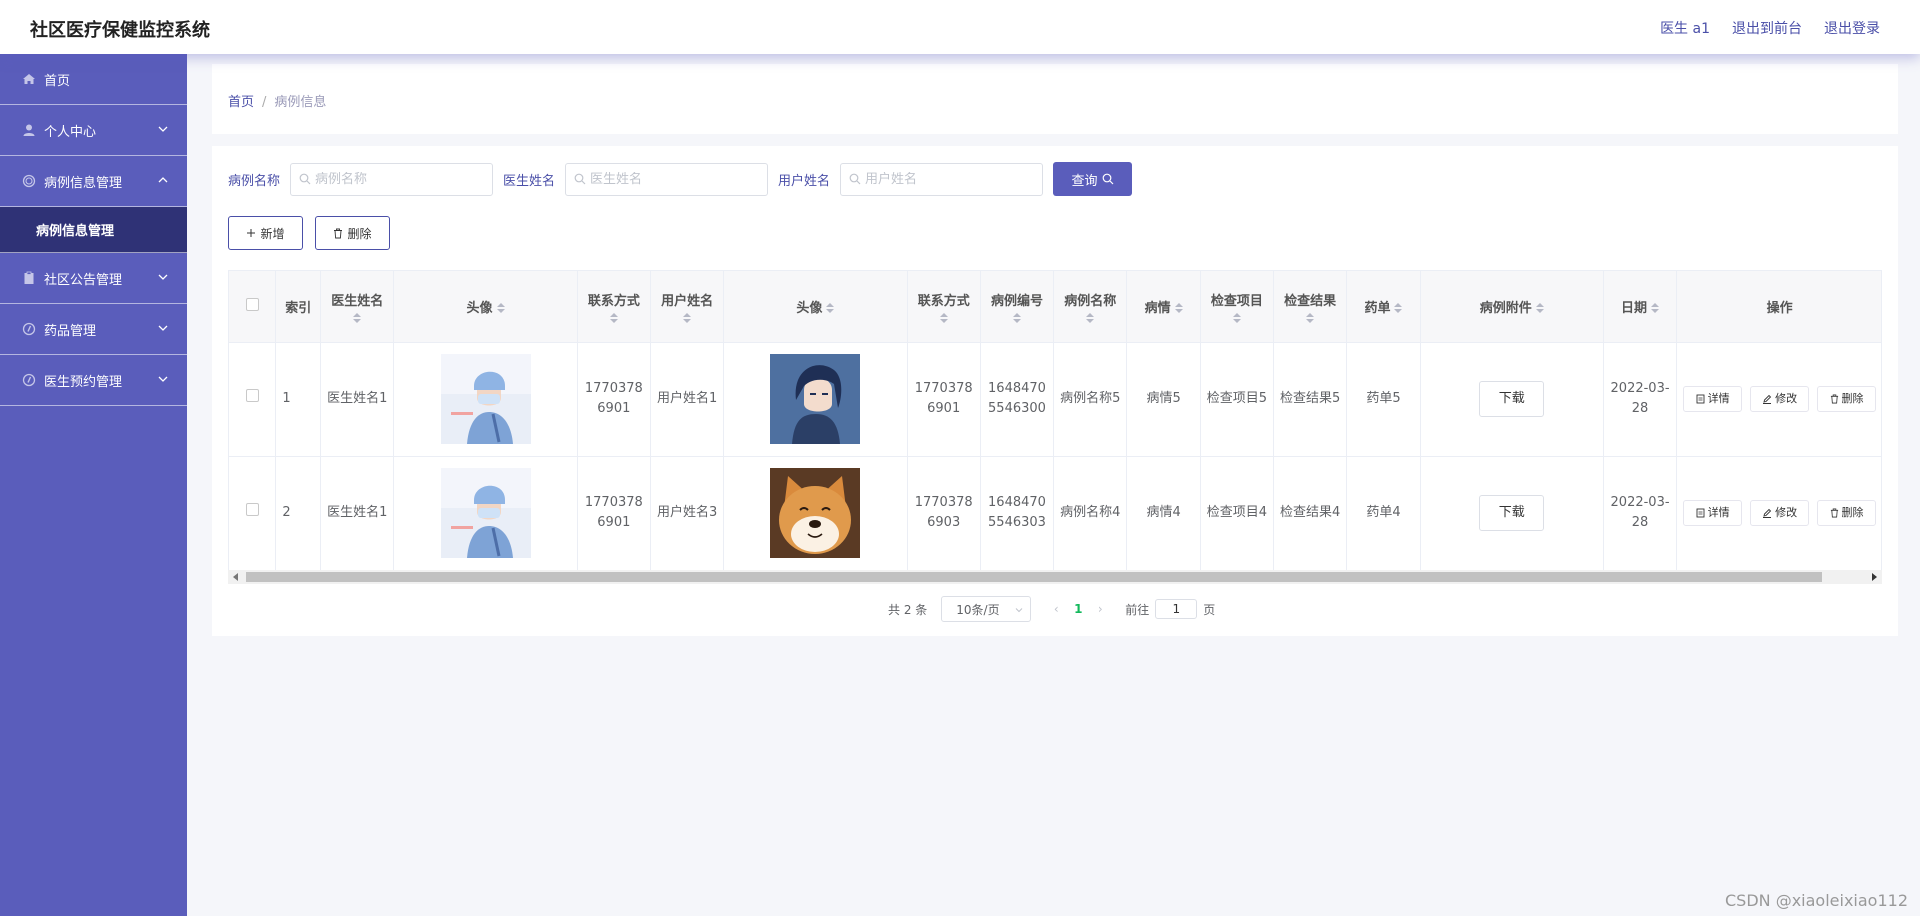 The width and height of the screenshot is (1920, 916). I want to click on column-header-label: 检查结果, so click(1310, 301).